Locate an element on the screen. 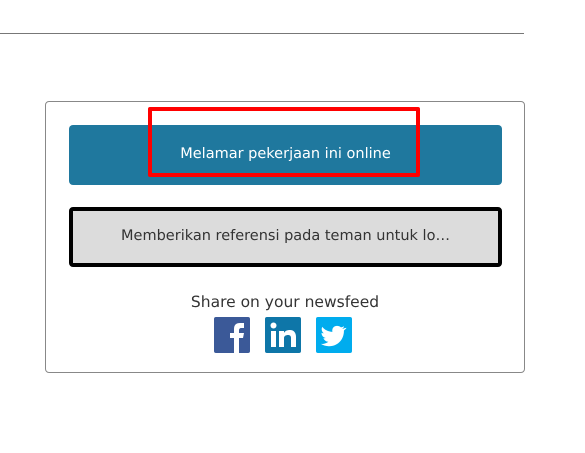 This screenshot has height=453, width=585. linkedin-icon is located at coordinates (283, 335).